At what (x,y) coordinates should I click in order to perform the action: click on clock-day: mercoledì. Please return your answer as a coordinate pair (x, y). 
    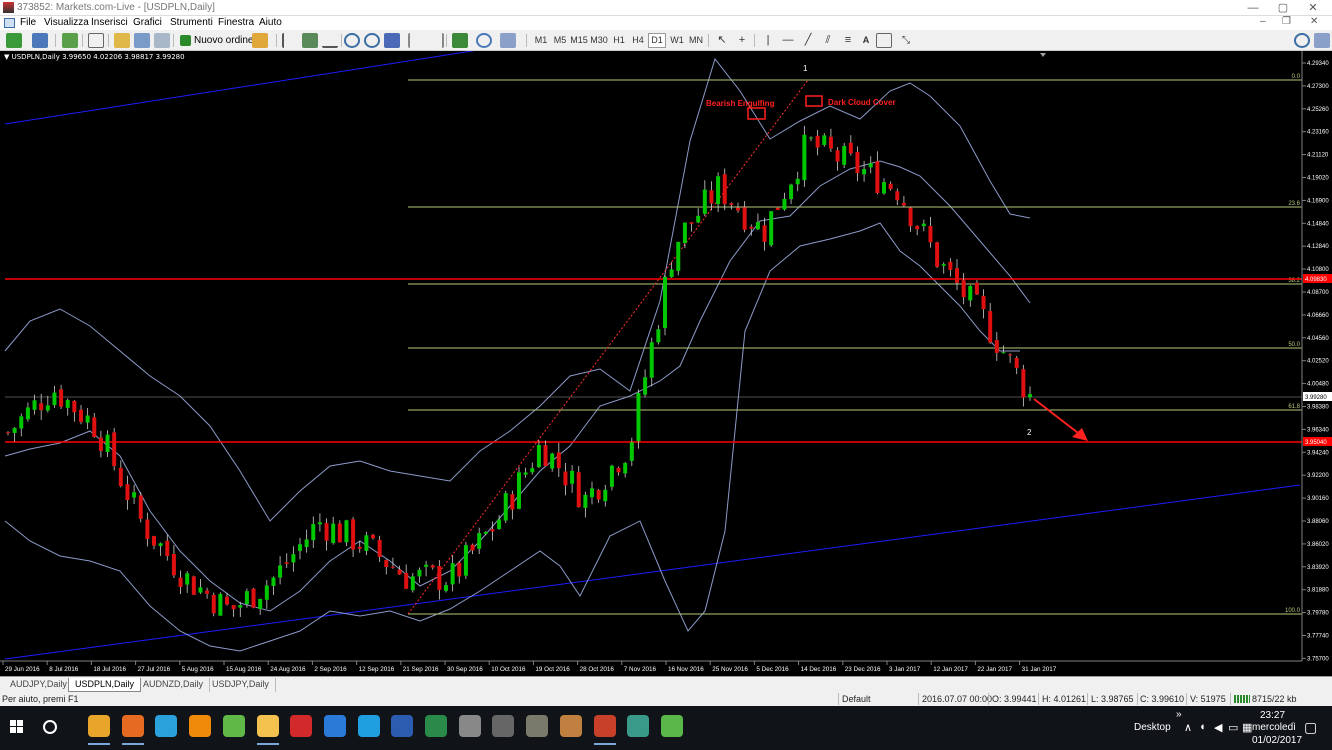
    Looking at the image, I should click on (1274, 727).